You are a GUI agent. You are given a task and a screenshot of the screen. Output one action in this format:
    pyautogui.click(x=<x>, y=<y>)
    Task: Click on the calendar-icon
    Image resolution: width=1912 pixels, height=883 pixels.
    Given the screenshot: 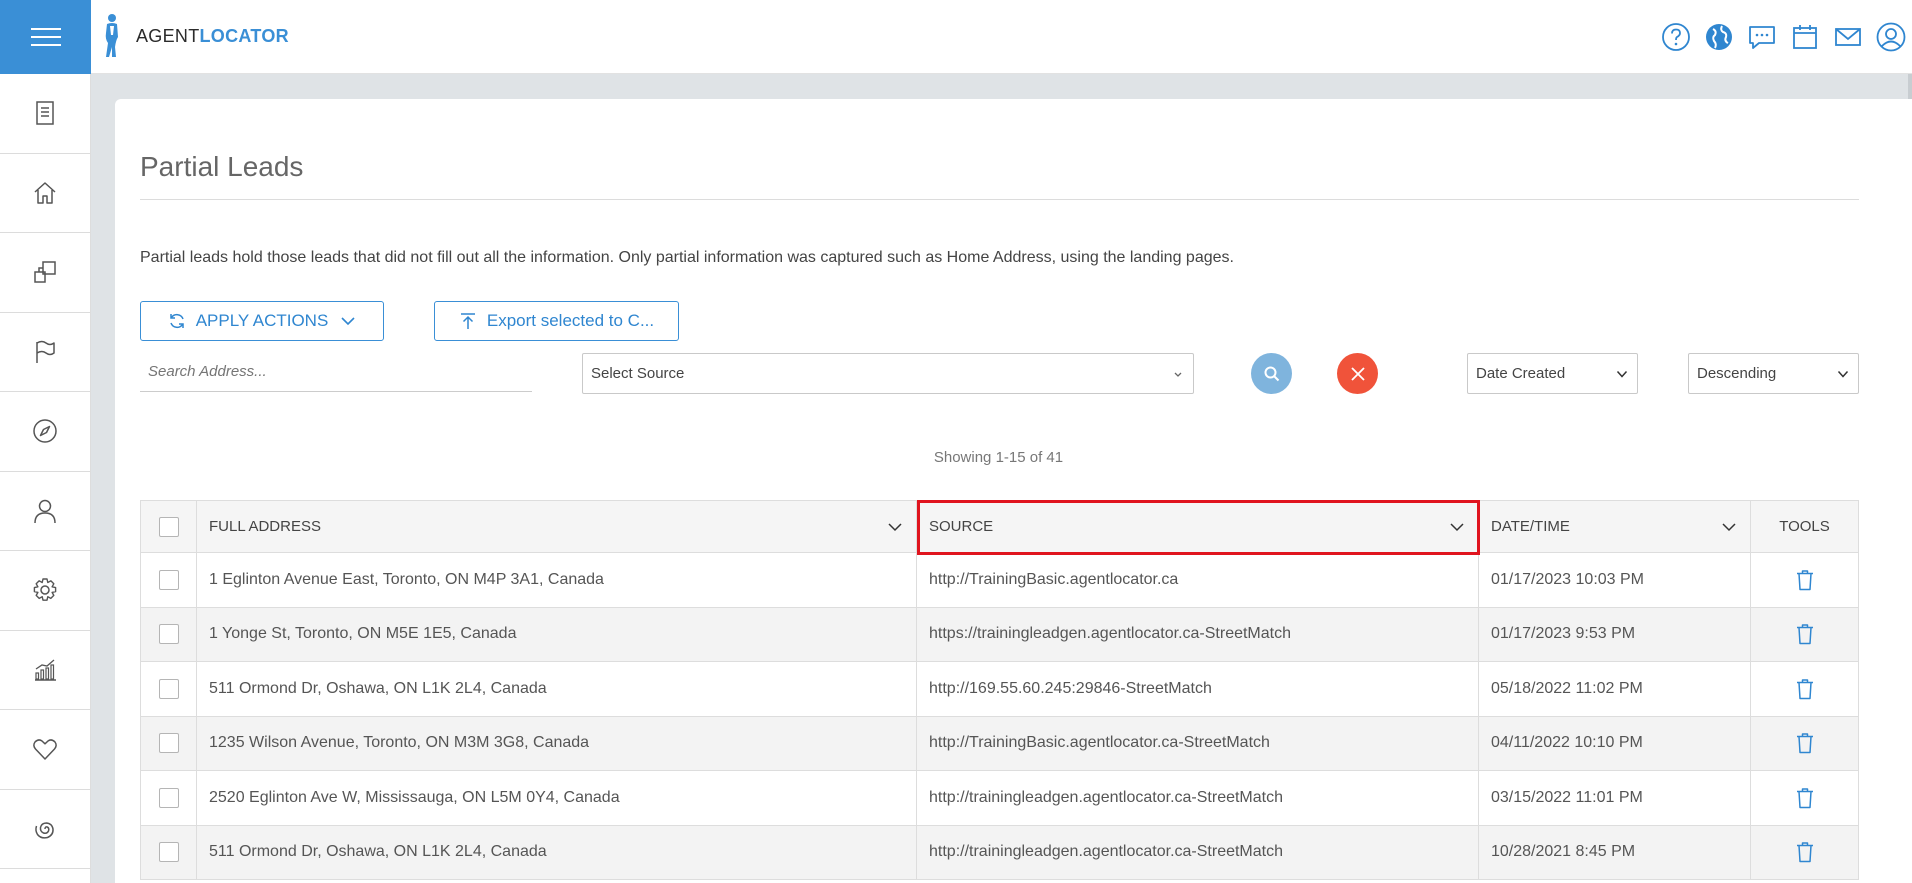 What is the action you would take?
    pyautogui.click(x=1804, y=37)
    